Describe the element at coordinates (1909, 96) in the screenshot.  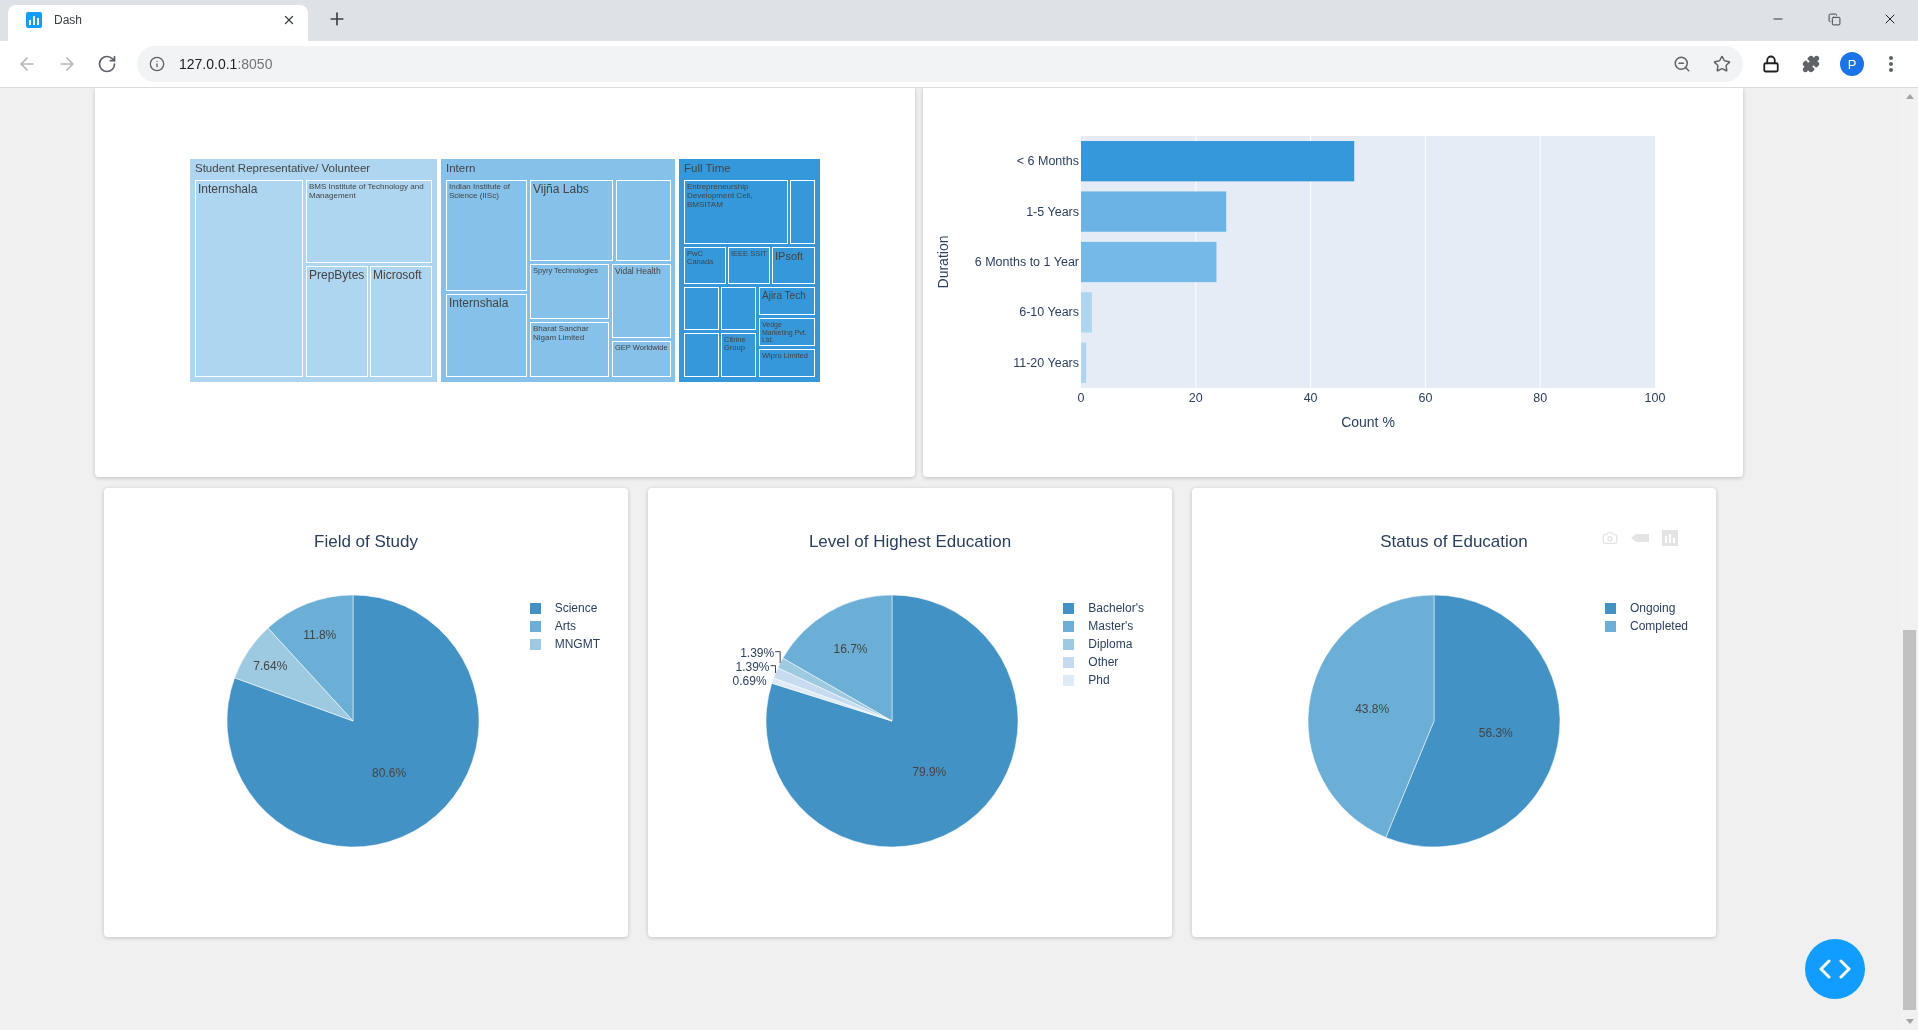
I see `caret-up-icon` at that location.